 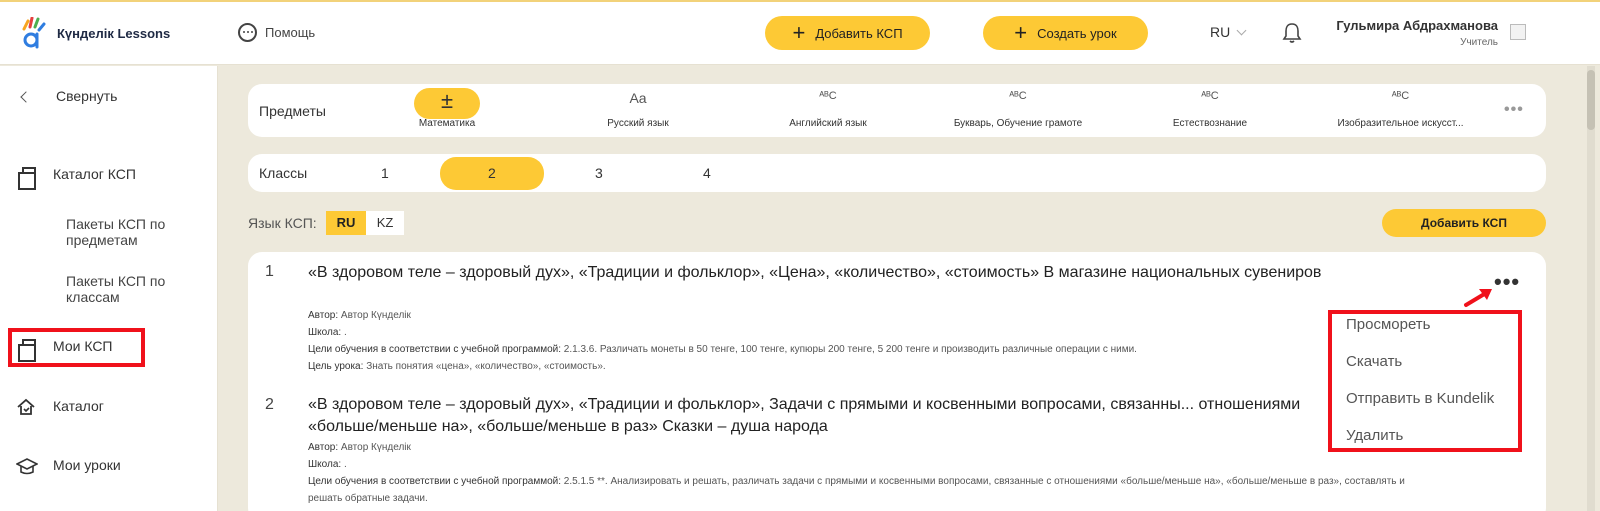 I want to click on add-ksp-header-label: Добавить КСП, so click(x=859, y=33).